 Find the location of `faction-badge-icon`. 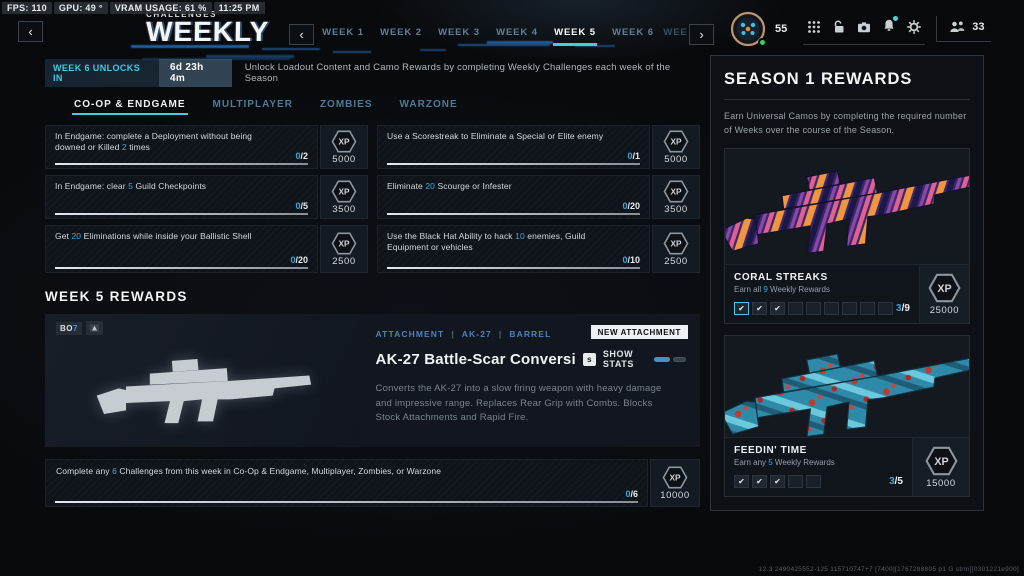

faction-badge-icon is located at coordinates (94, 328).